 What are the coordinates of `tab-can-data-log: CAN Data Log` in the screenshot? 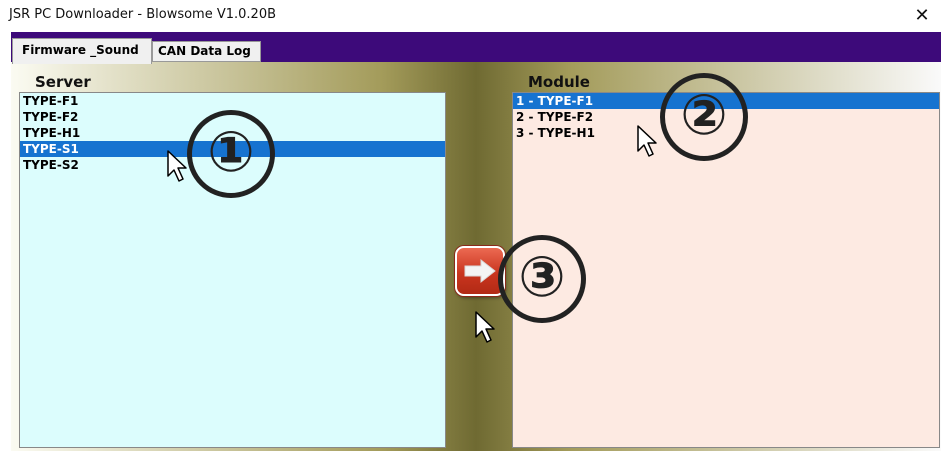 It's located at (206, 51).